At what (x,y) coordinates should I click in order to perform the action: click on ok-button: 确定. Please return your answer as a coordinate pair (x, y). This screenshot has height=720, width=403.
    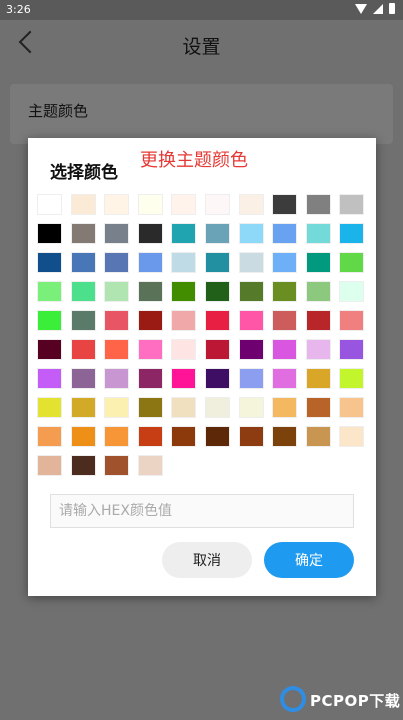
    Looking at the image, I should click on (309, 560).